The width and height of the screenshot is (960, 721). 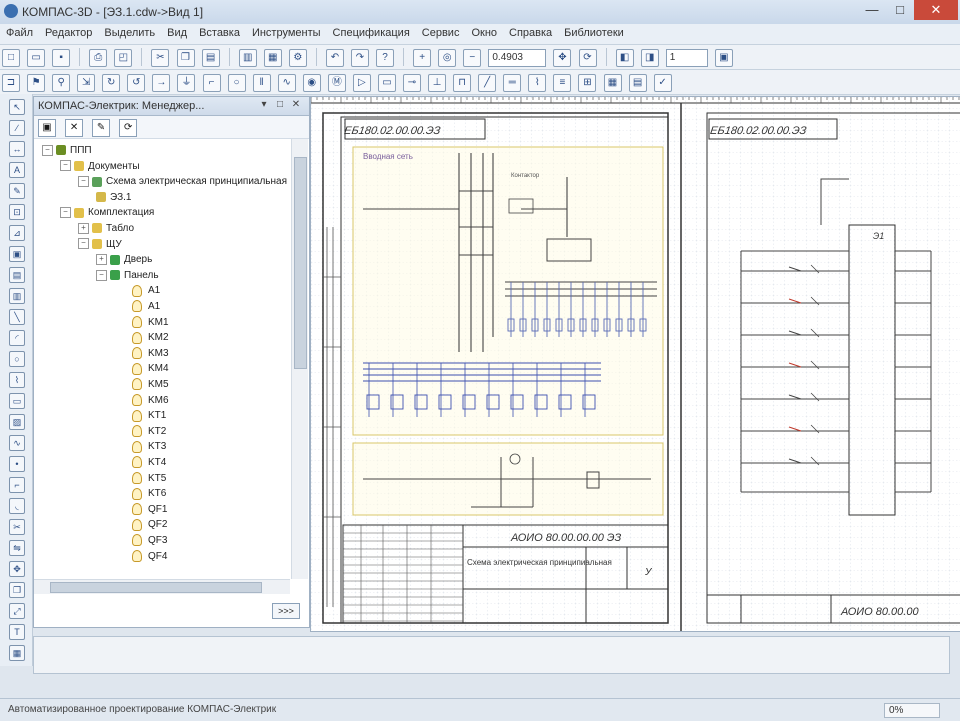 What do you see at coordinates (17, 317) in the screenshot?
I see `line-tool-icon: ╲` at bounding box center [17, 317].